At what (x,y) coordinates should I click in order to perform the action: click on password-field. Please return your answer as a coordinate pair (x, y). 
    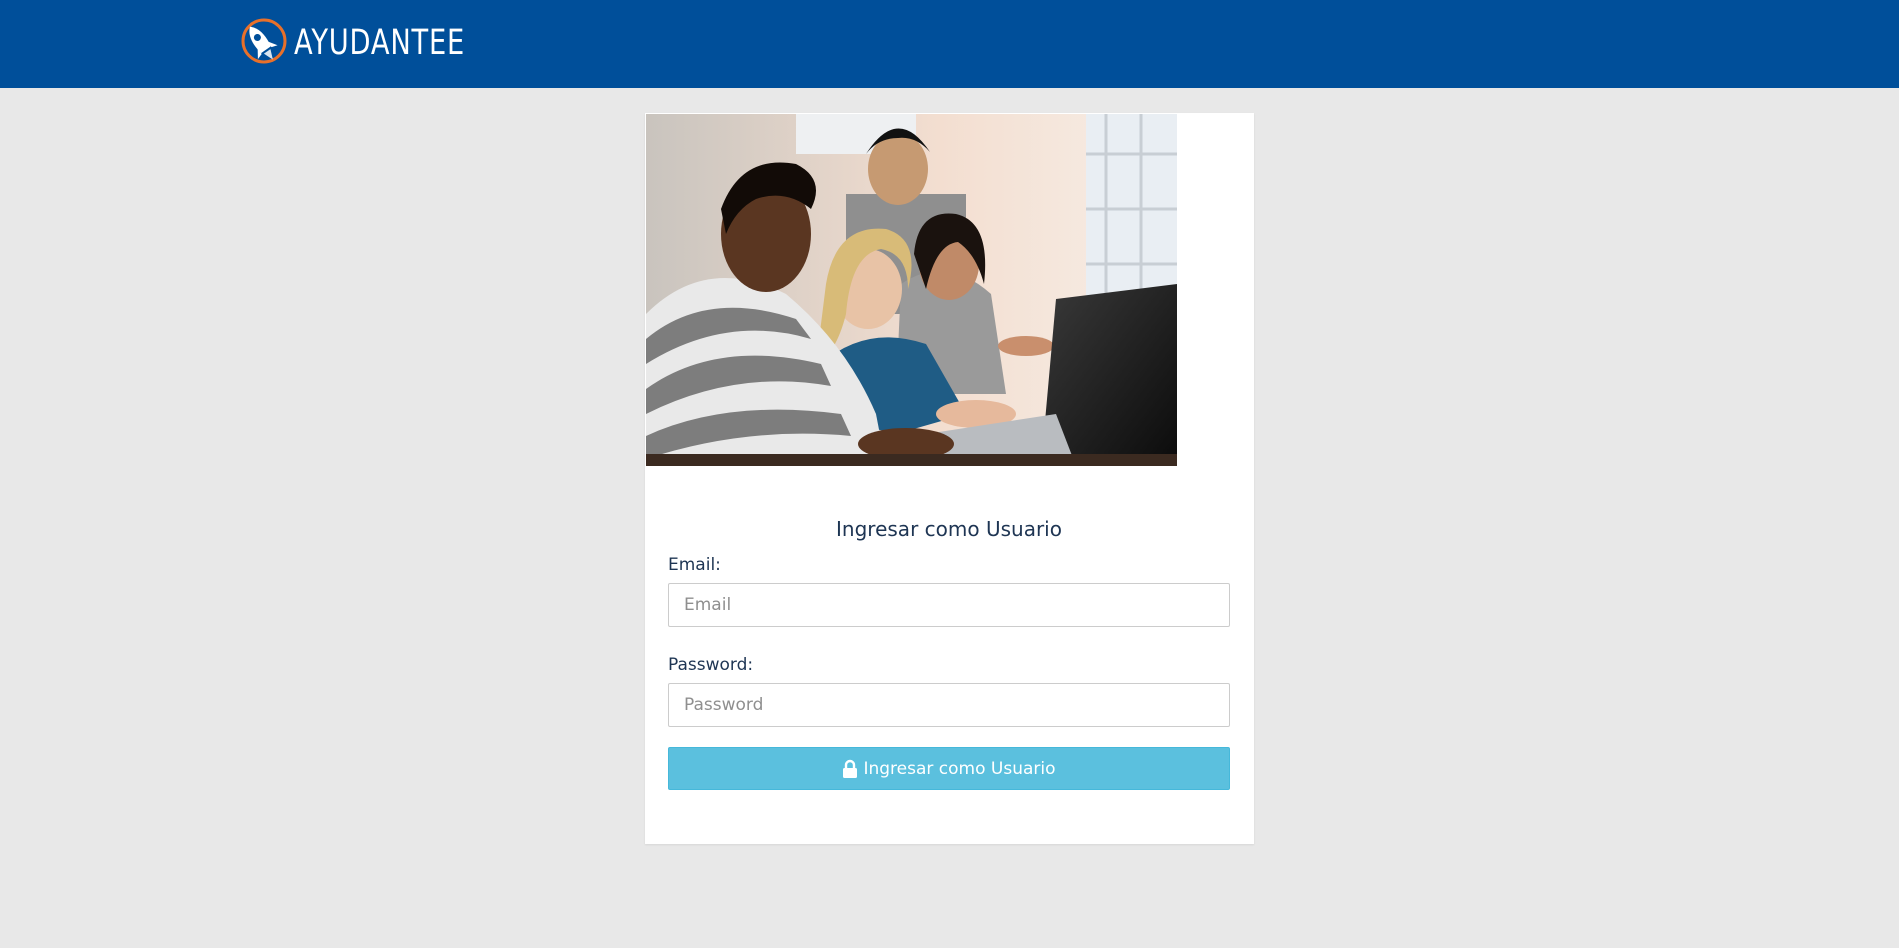
    Looking at the image, I should click on (949, 705).